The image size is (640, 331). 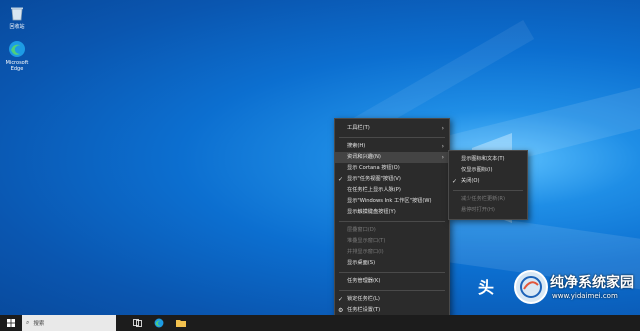 I want to click on menu-item-label: 显示"Windows Ink 工作区"按钮(W), so click(x=389, y=201).